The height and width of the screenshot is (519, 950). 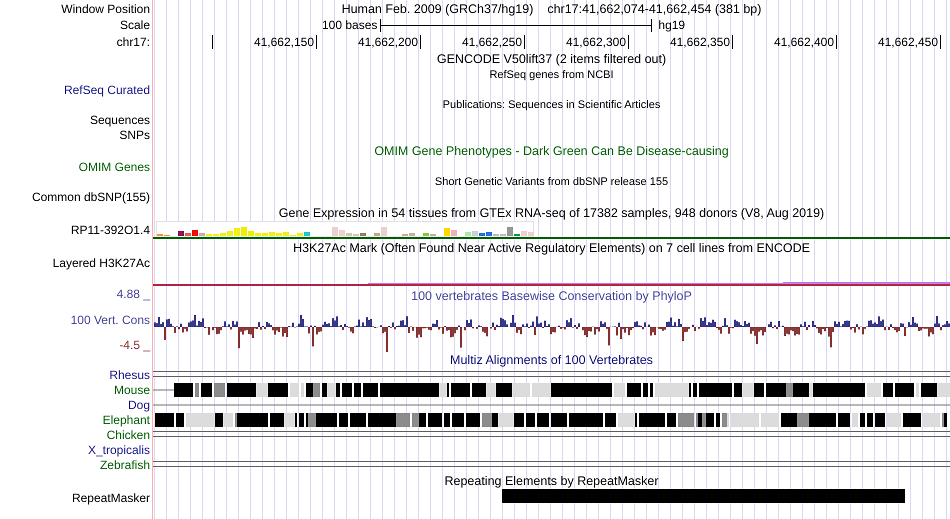 I want to click on ruler-tick-label: 41,662,300, so click(x=577, y=41).